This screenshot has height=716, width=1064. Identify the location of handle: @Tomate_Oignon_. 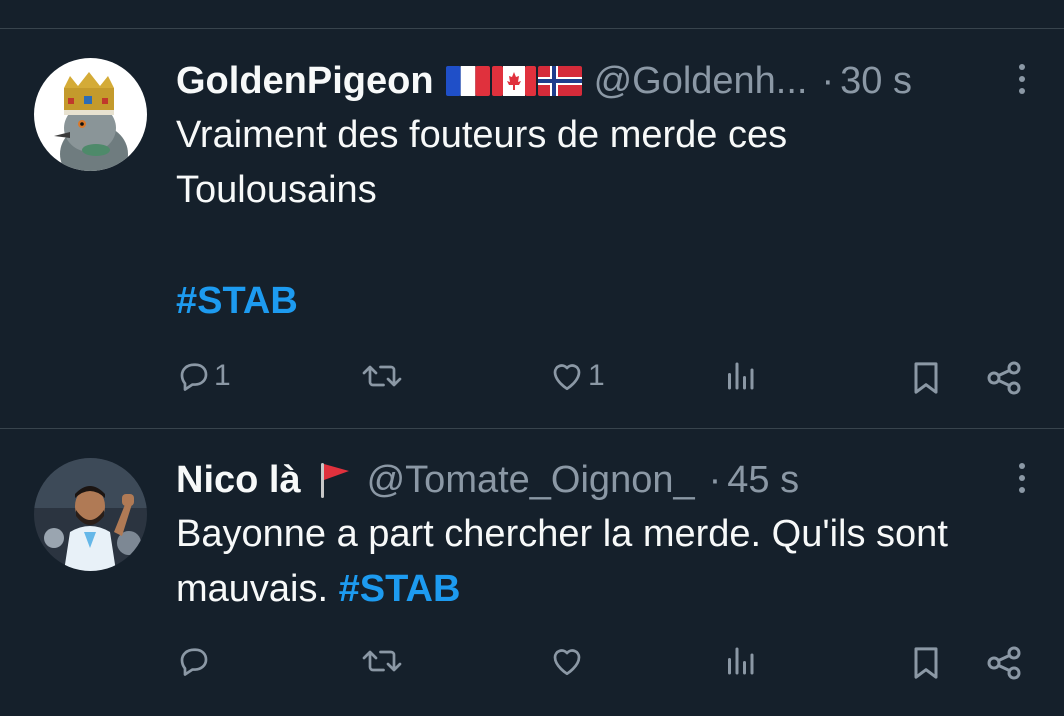
(531, 480).